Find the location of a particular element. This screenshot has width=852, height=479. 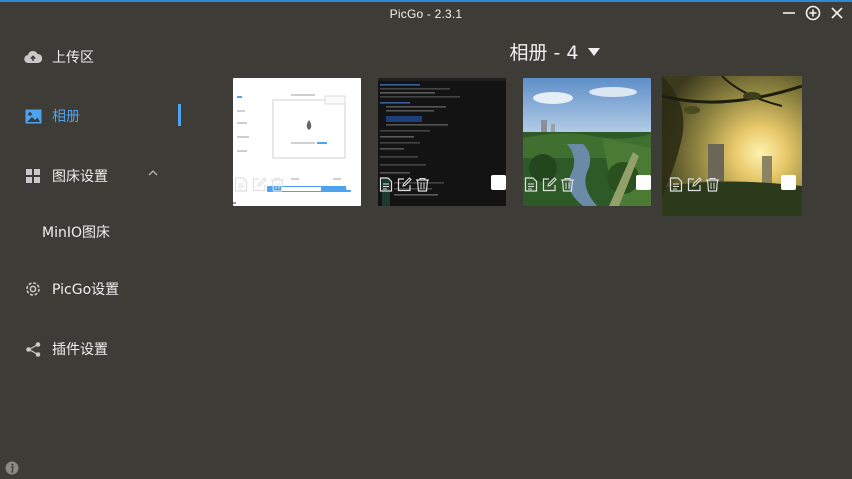

share-icon is located at coordinates (33, 349).